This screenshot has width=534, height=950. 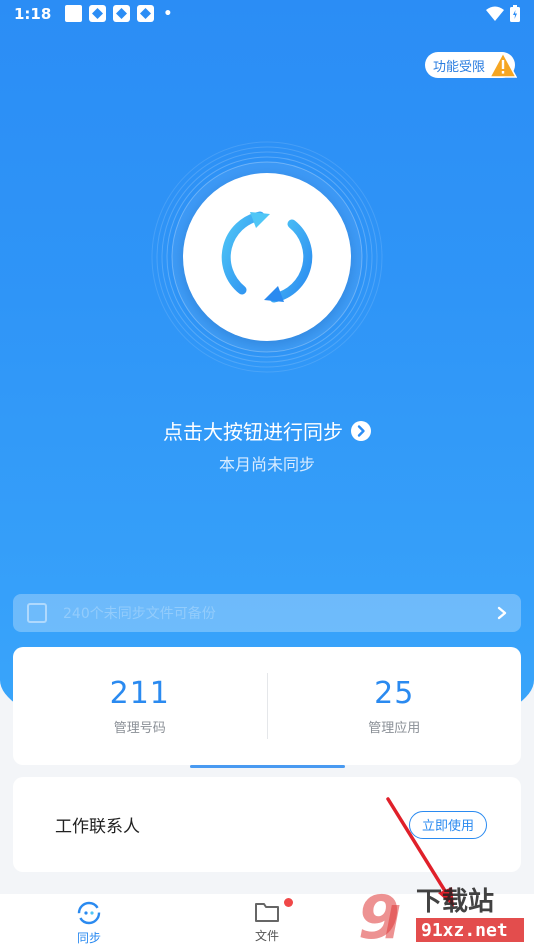 I want to click on tab-label: 同步, so click(x=88, y=938).